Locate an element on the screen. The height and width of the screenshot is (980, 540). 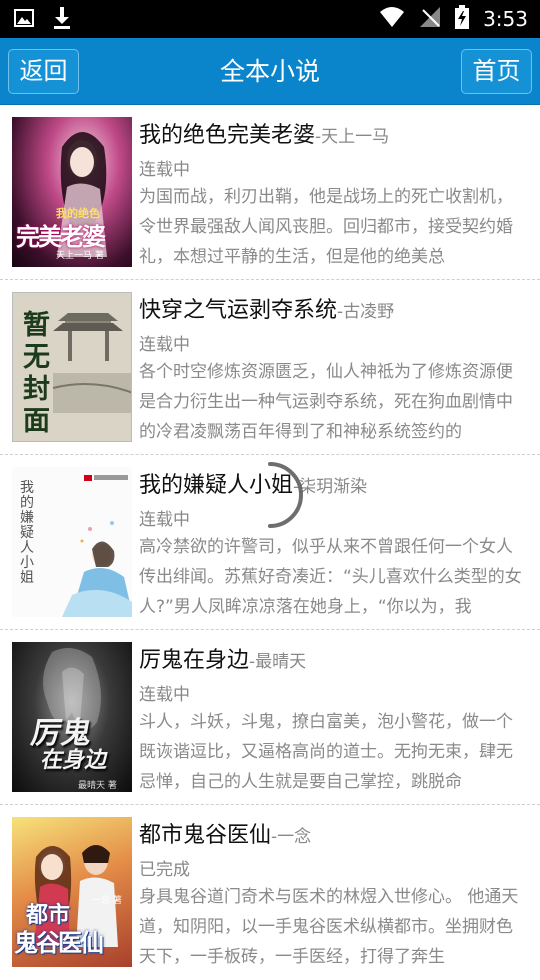
book-author: -一念 is located at coordinates (291, 837).